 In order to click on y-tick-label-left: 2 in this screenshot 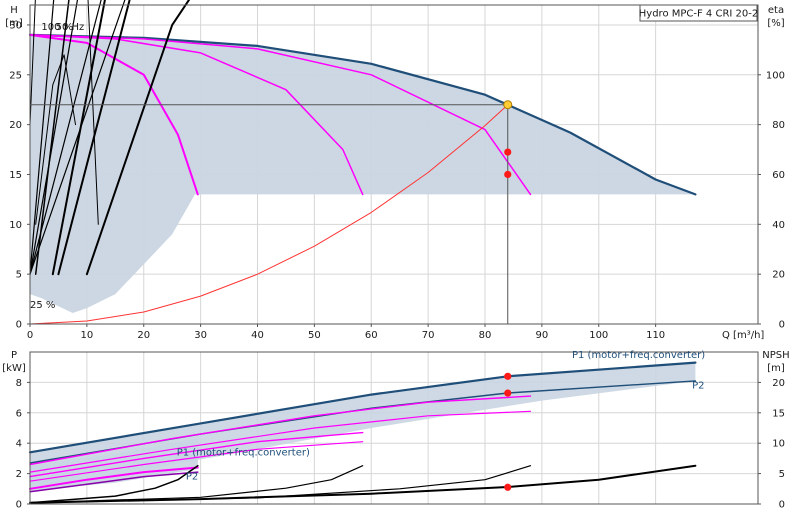, I will do `click(19, 474)`.